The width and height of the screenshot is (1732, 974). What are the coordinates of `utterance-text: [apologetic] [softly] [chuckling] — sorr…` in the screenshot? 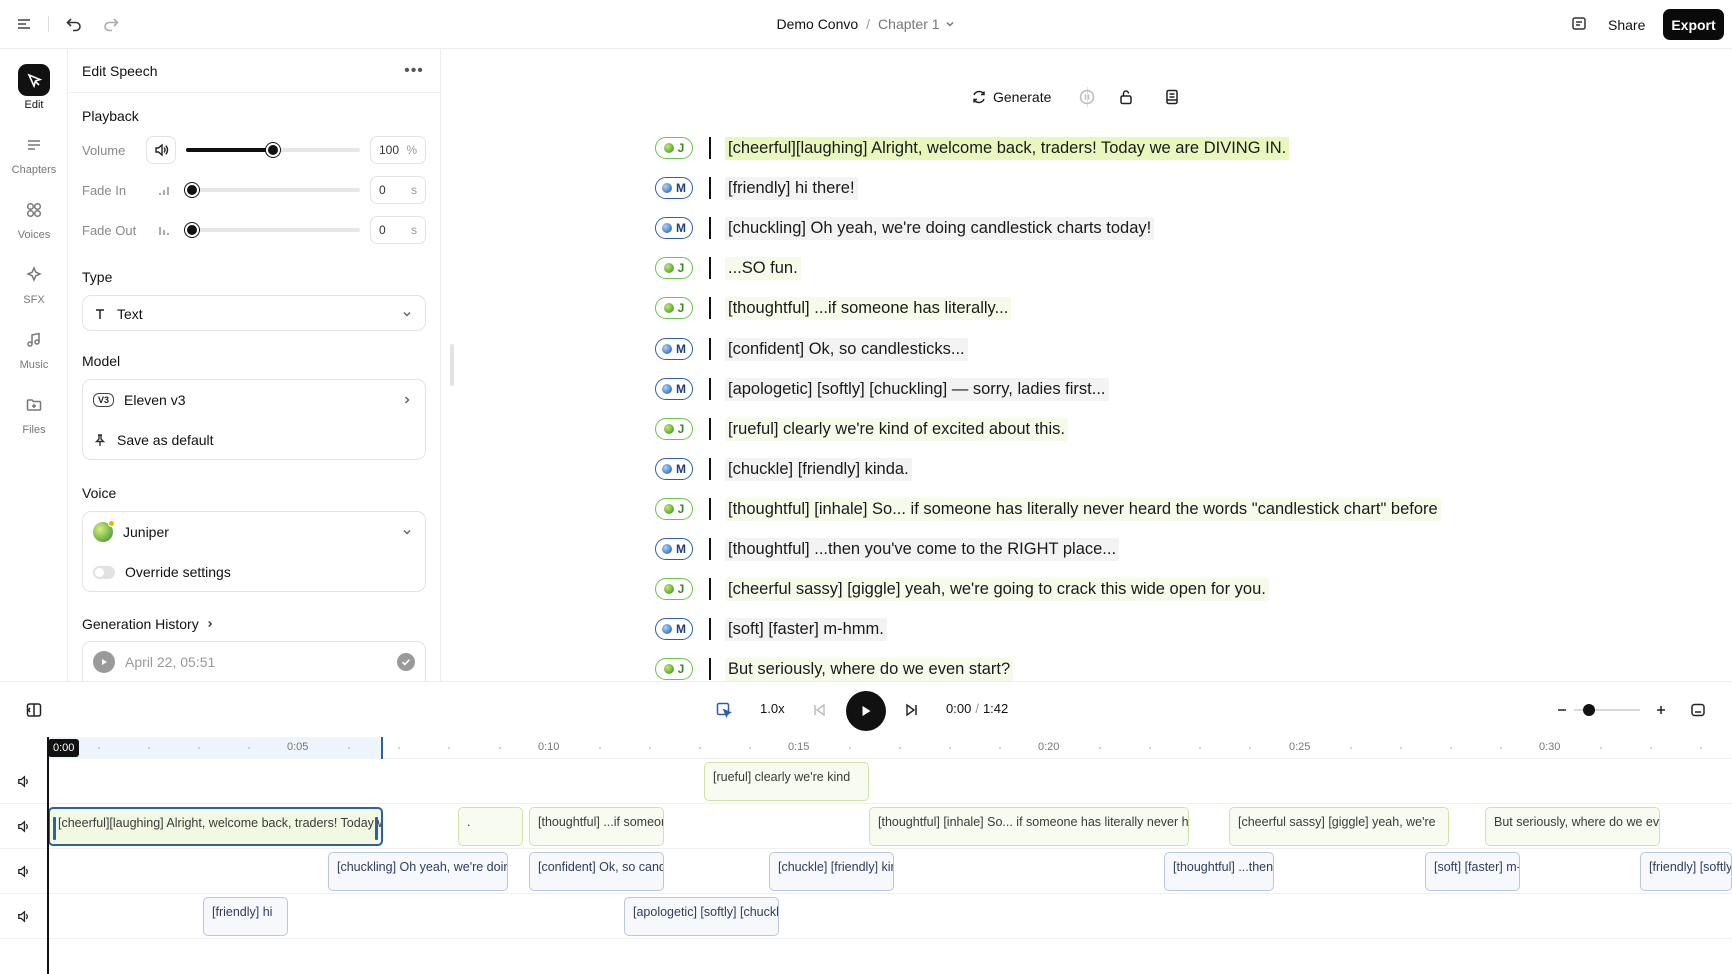 It's located at (917, 389).